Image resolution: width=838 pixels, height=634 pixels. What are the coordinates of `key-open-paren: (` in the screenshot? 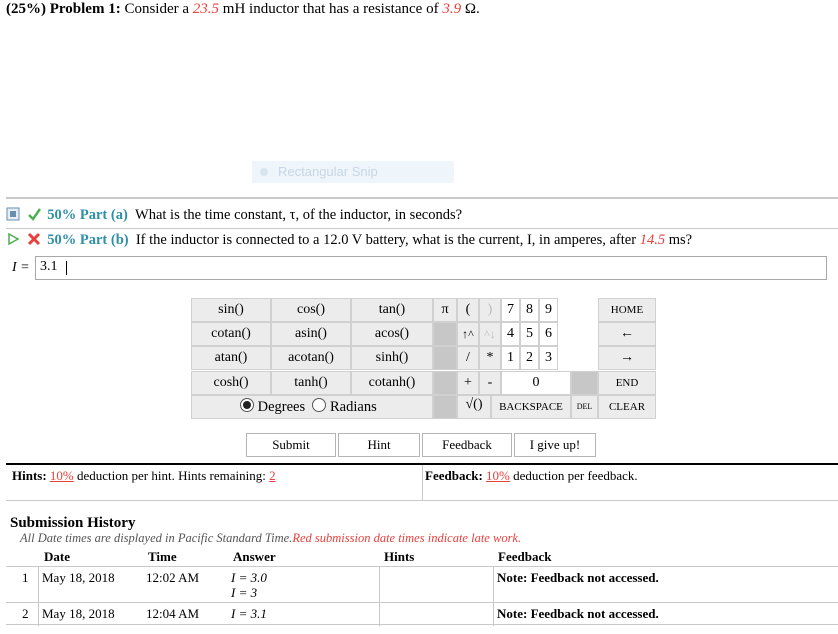 It's located at (468, 310).